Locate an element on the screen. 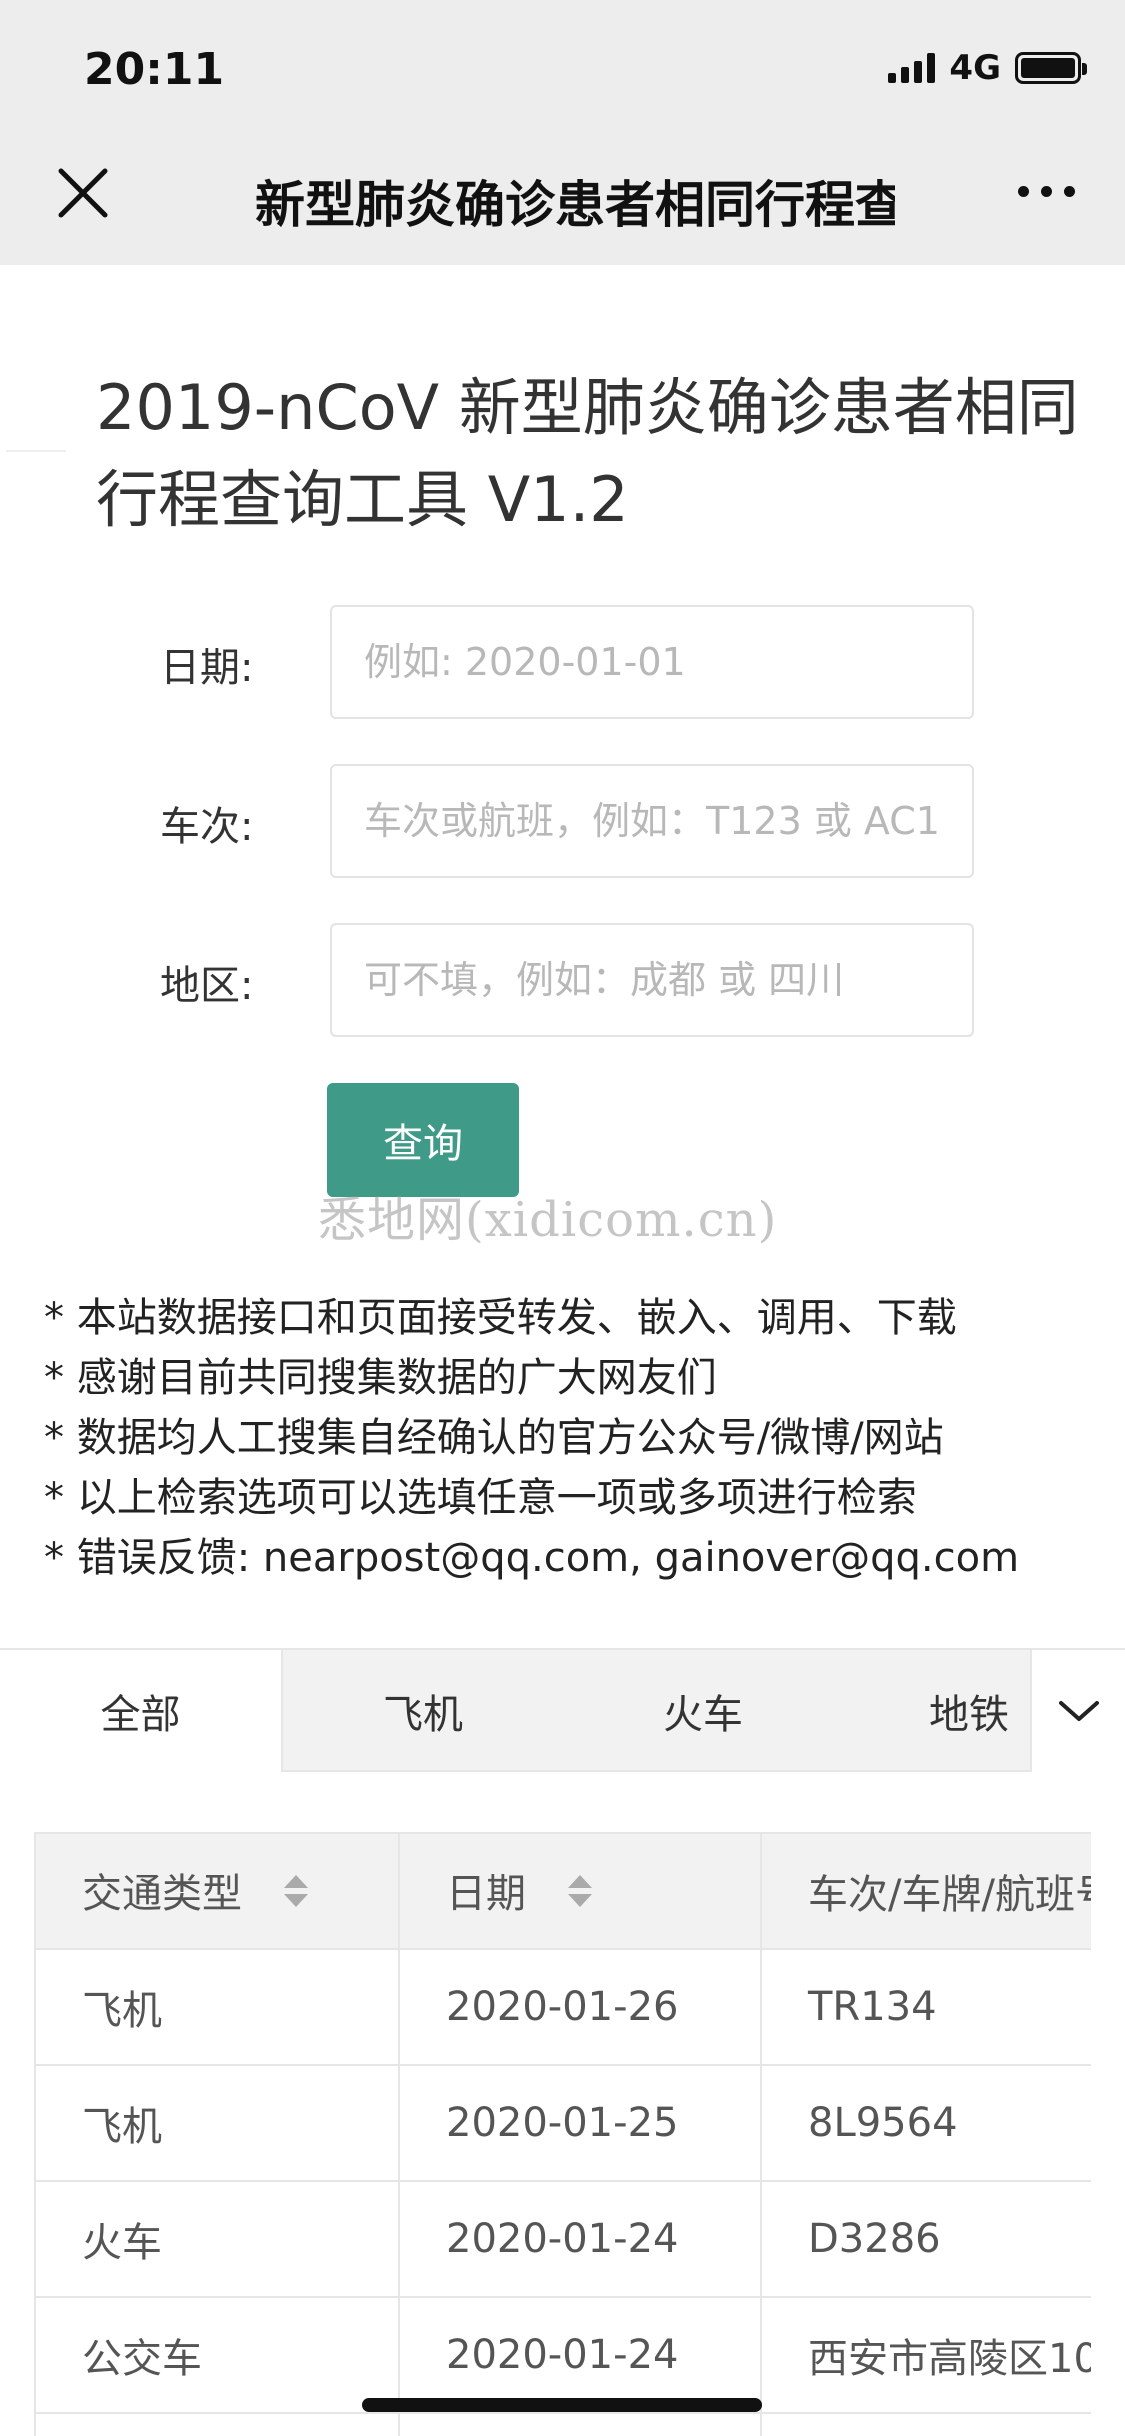  close-icon is located at coordinates (83, 193).